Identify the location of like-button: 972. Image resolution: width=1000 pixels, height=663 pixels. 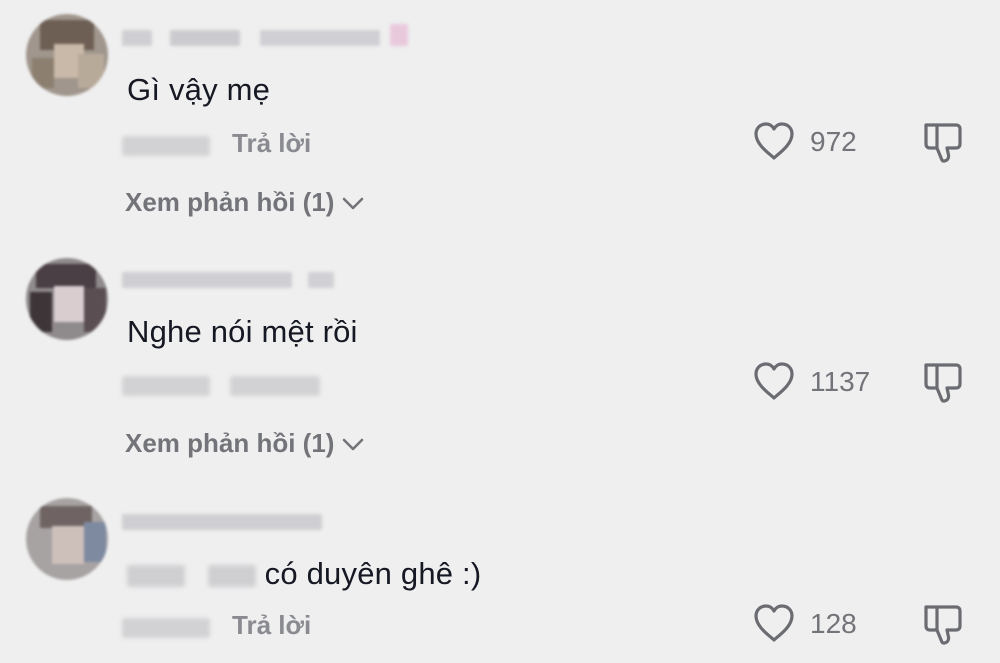
(812, 142).